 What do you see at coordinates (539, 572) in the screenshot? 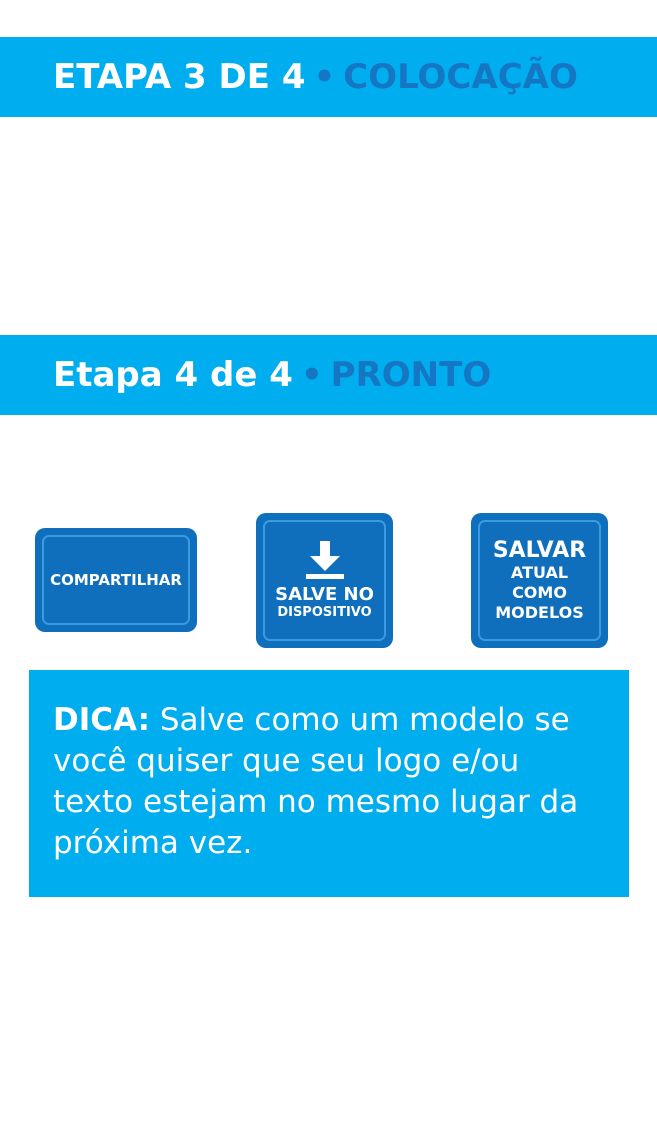
I see `save-as-template-label-line2: ATUAL` at bounding box center [539, 572].